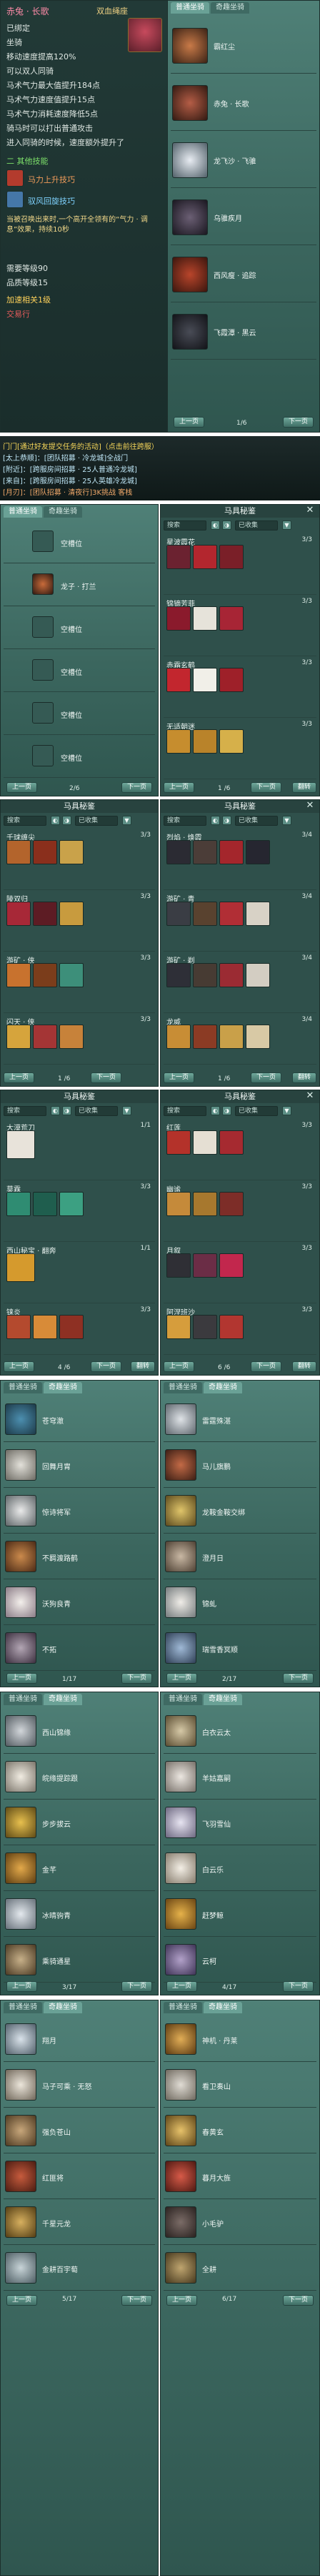  I want to click on mount-row: 西风瘦 · 追踪, so click(243, 274).